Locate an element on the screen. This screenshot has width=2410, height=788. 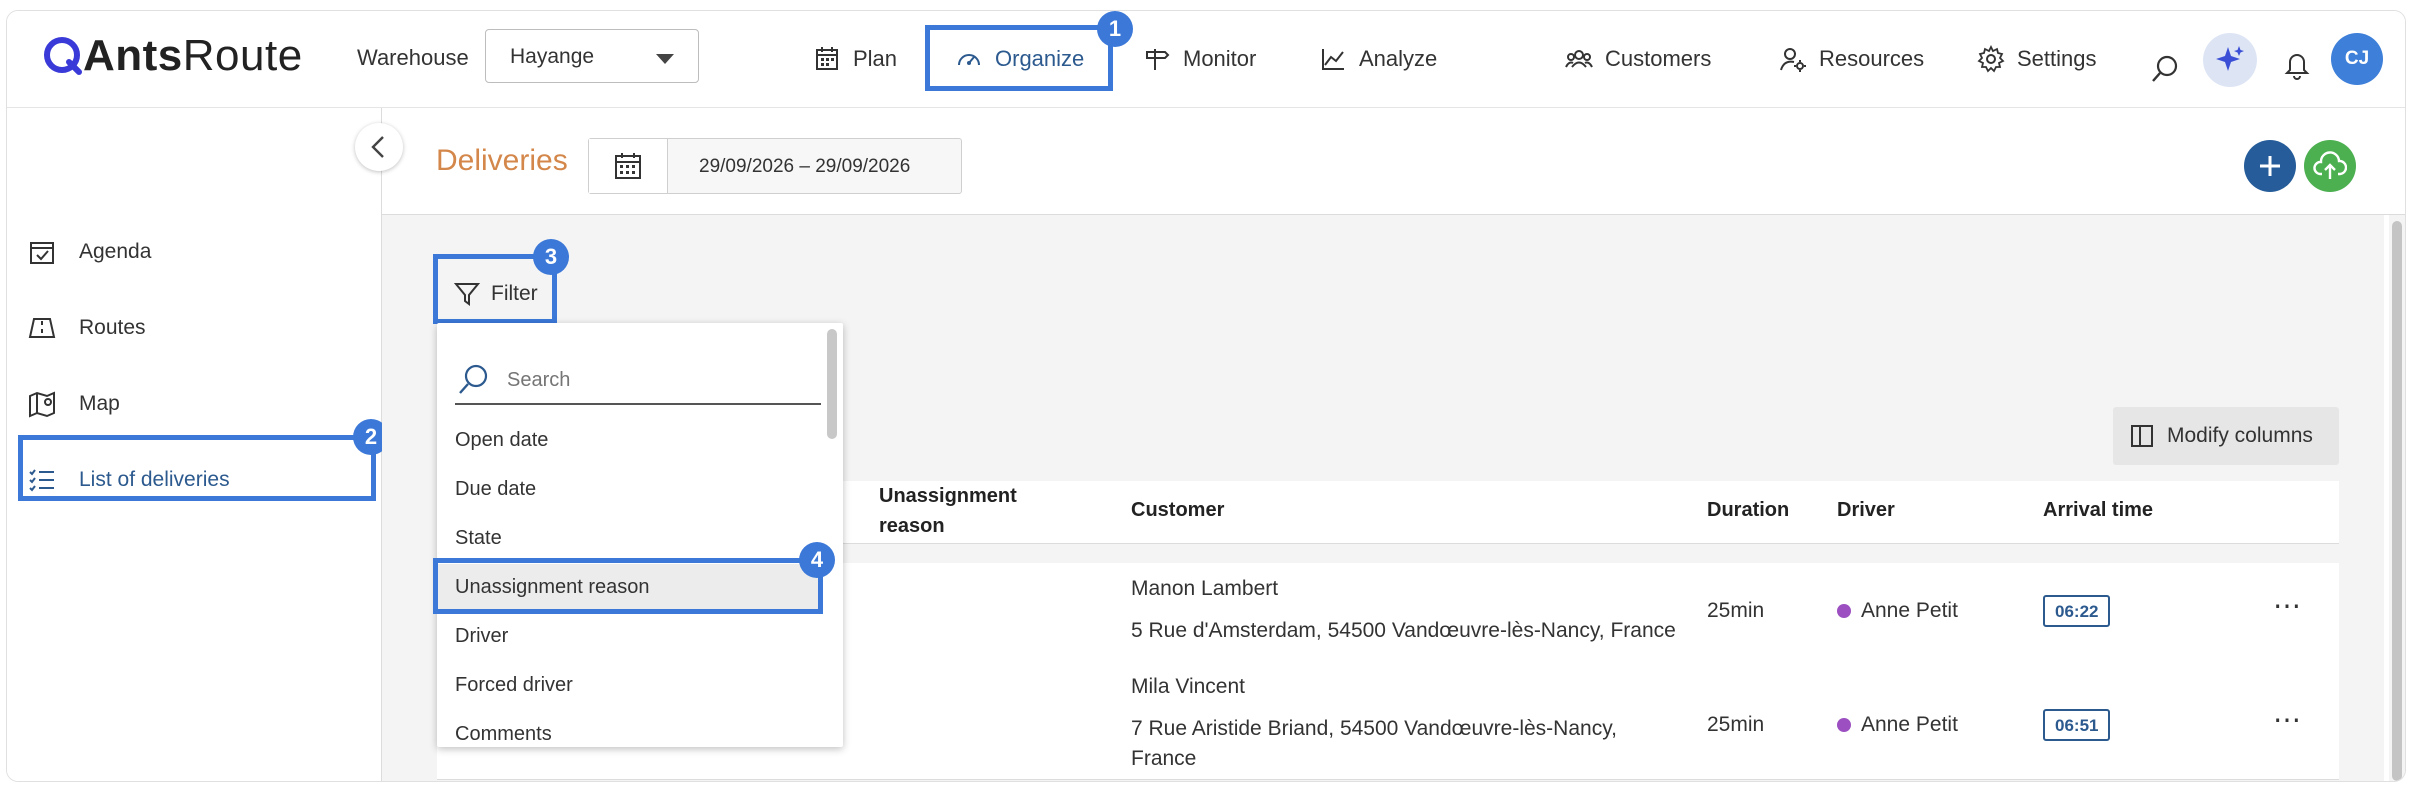
filter-search-input is located at coordinates (657, 380).